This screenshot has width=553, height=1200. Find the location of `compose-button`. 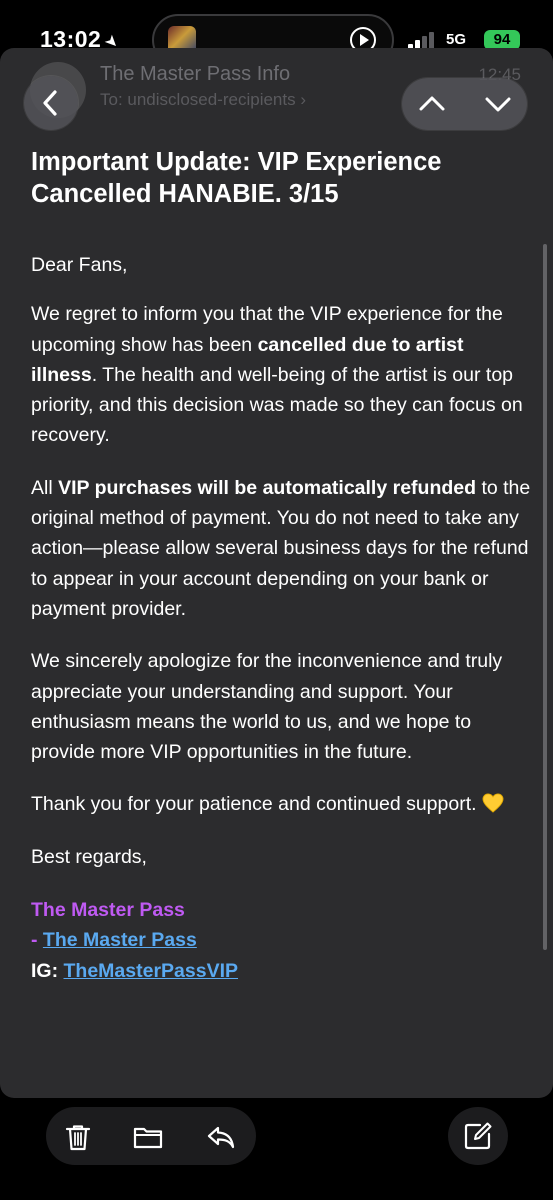

compose-button is located at coordinates (478, 1136).